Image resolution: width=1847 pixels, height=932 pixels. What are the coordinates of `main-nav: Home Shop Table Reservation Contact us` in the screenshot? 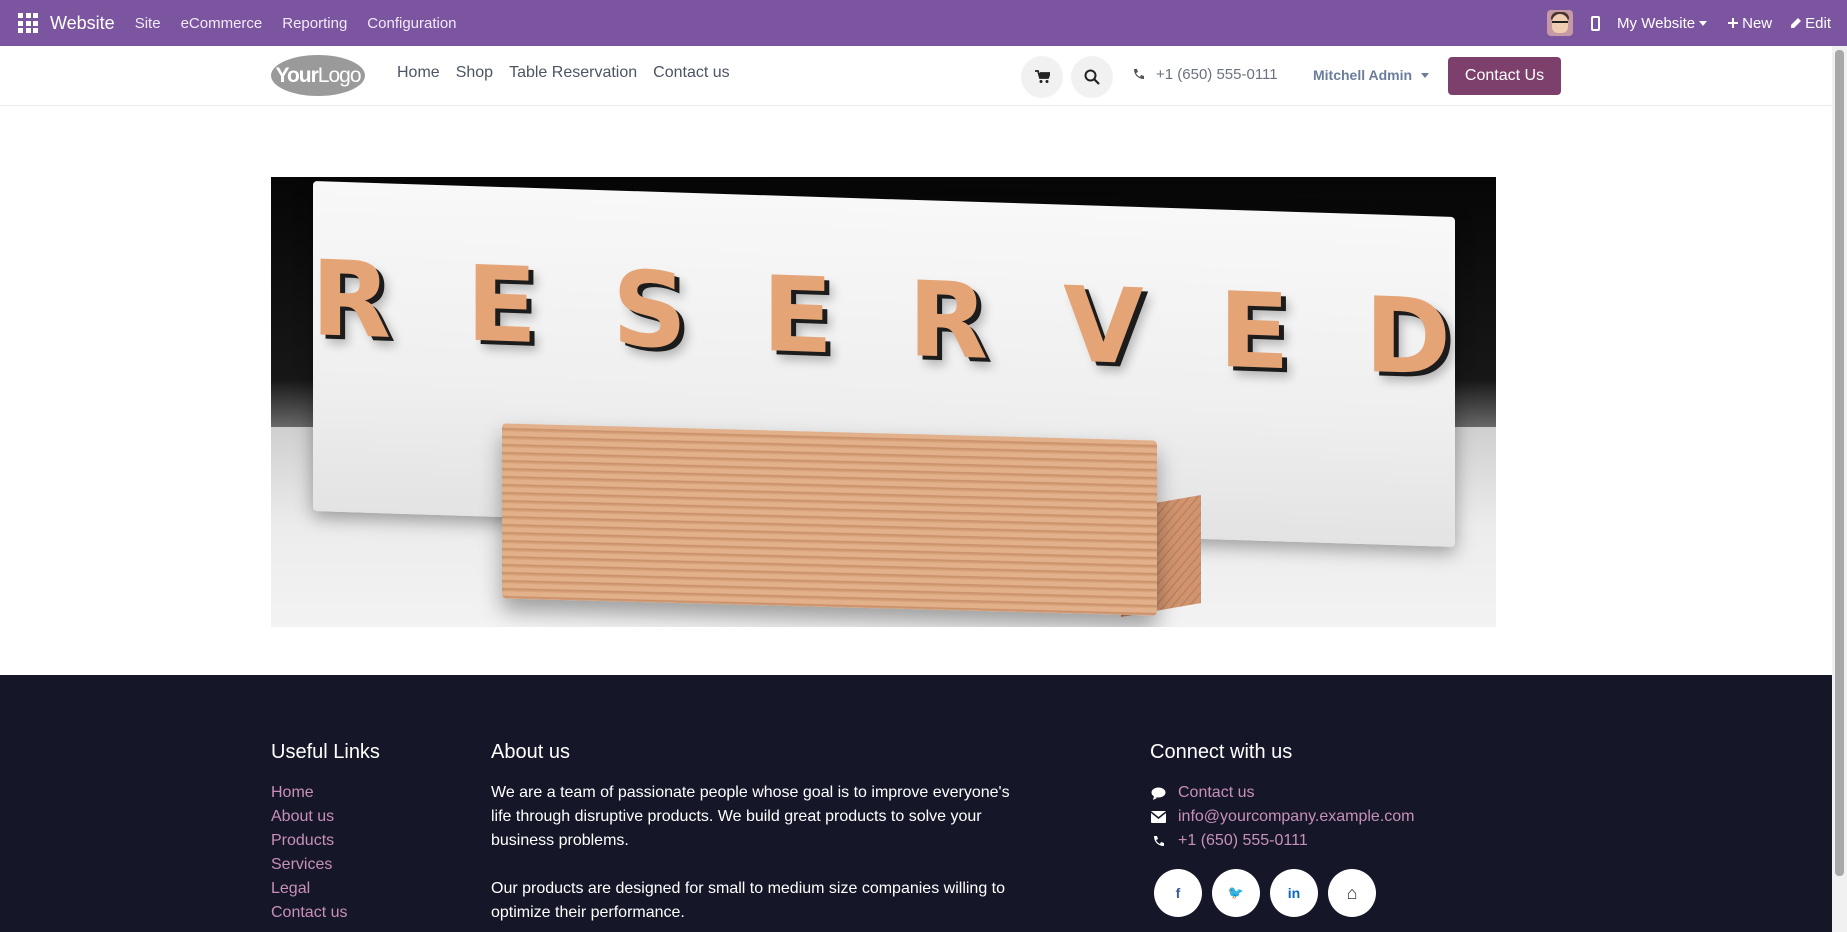 It's located at (571, 73).